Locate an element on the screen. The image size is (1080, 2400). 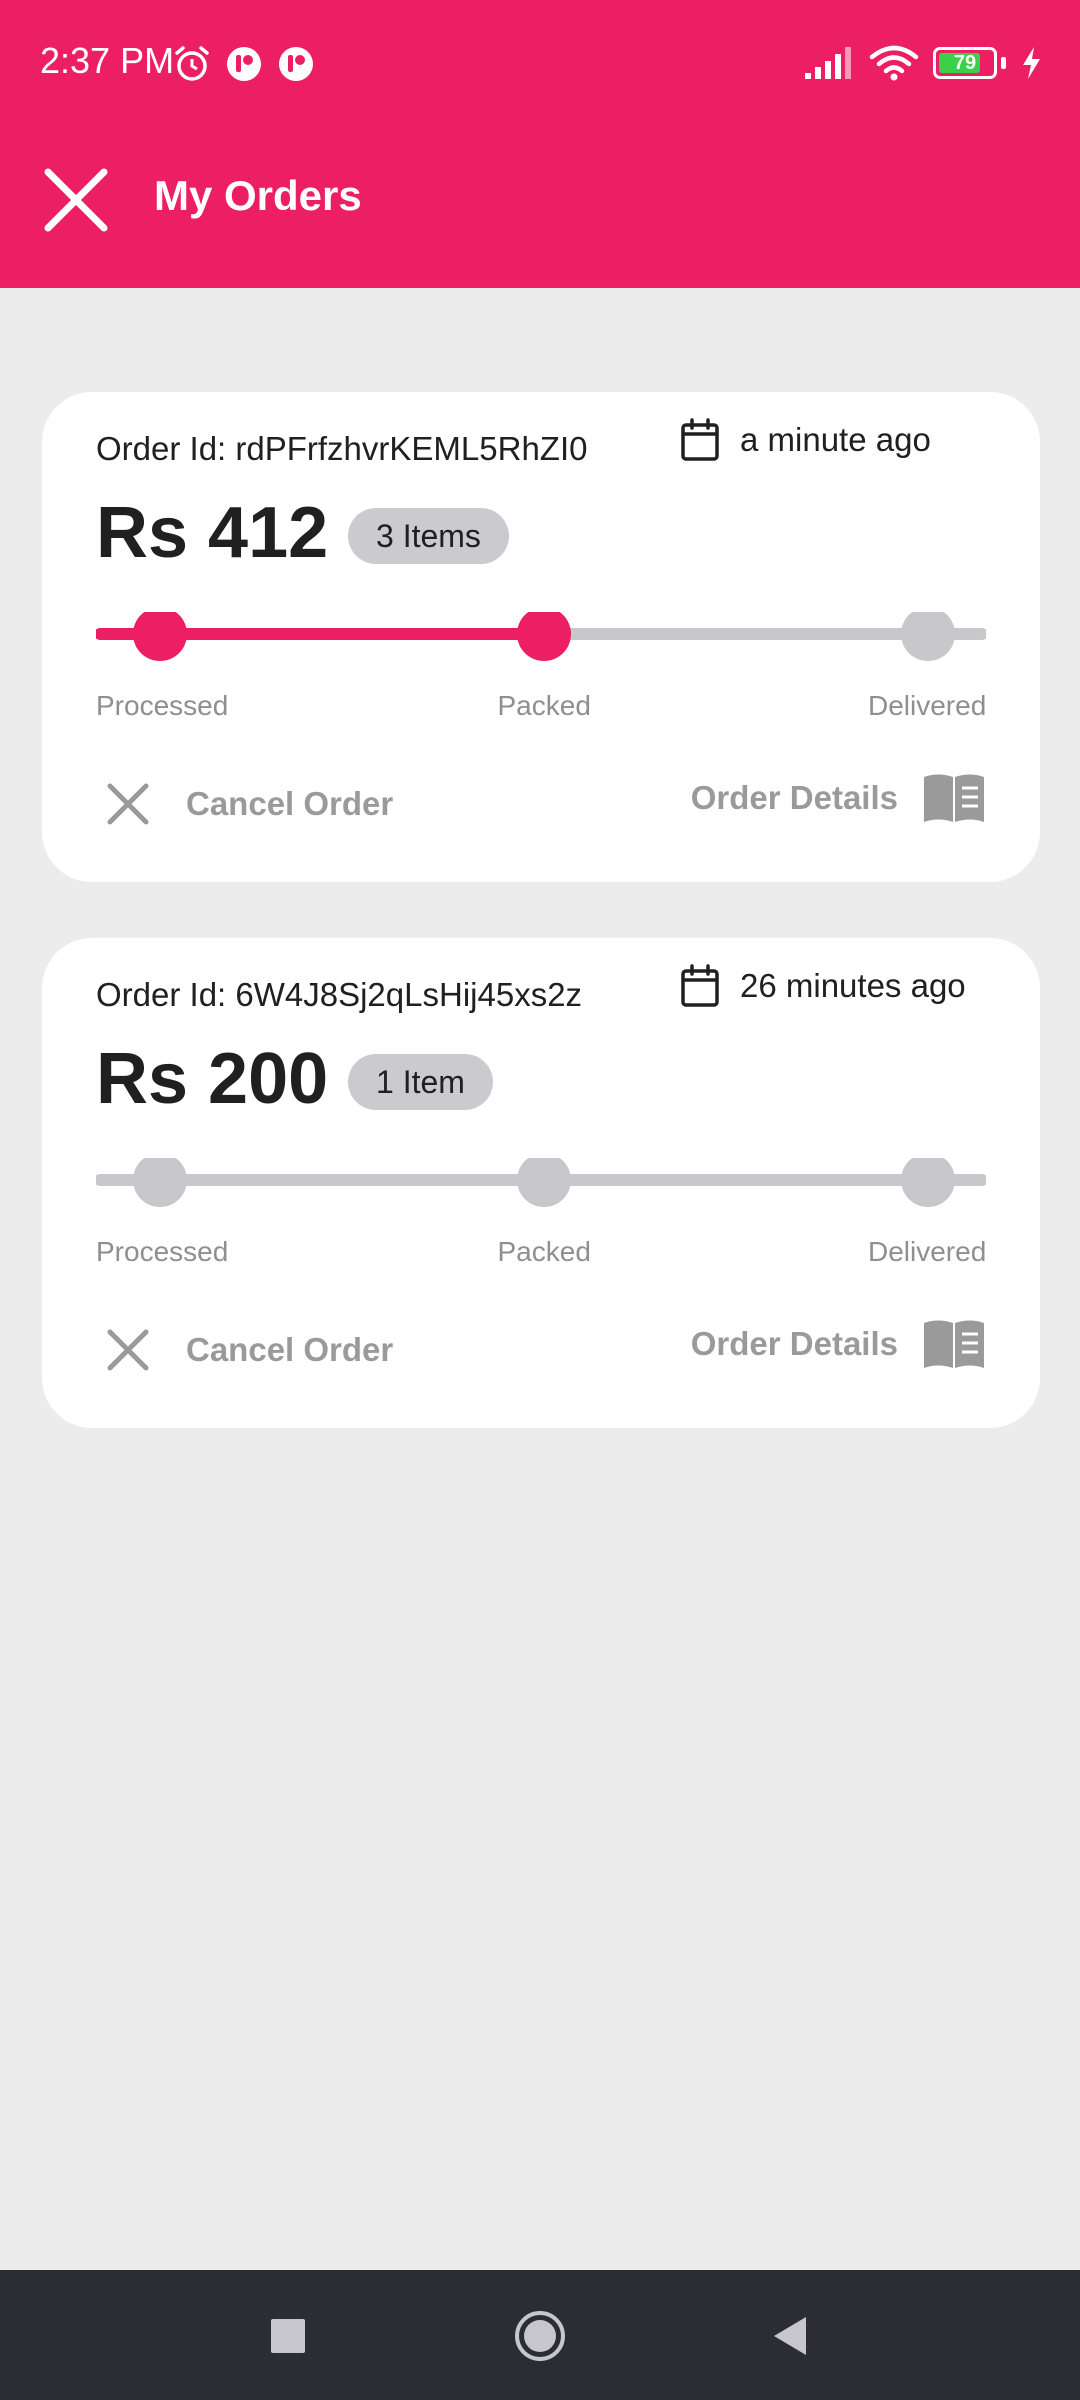
status-icons-left is located at coordinates (244, 64).